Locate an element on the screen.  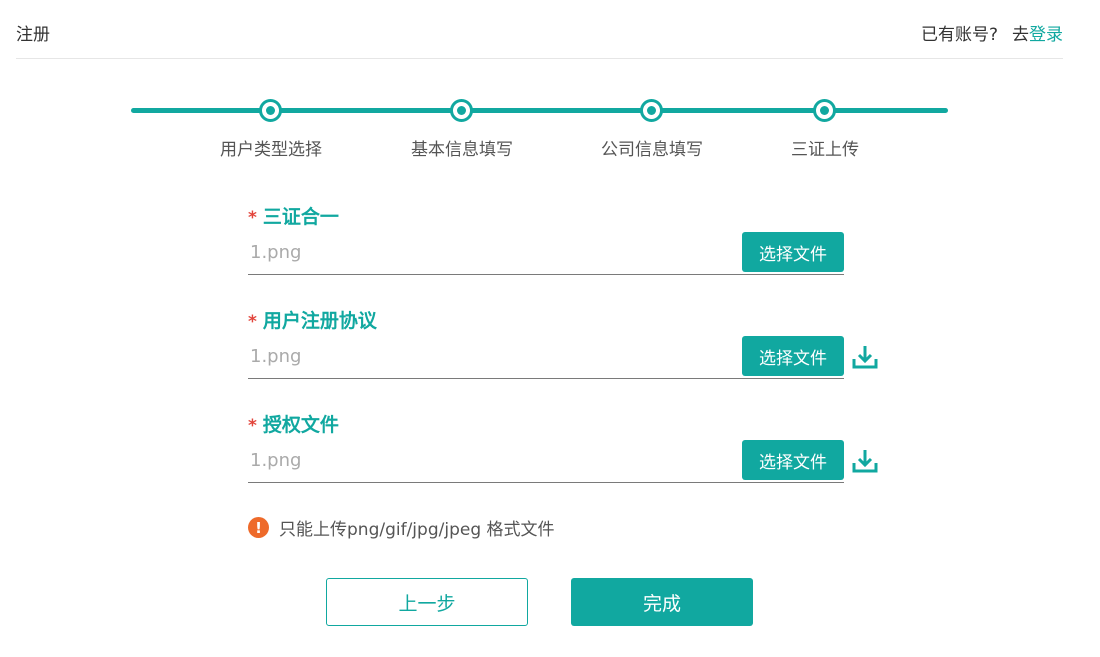
warning-icon: ! is located at coordinates (258, 527).